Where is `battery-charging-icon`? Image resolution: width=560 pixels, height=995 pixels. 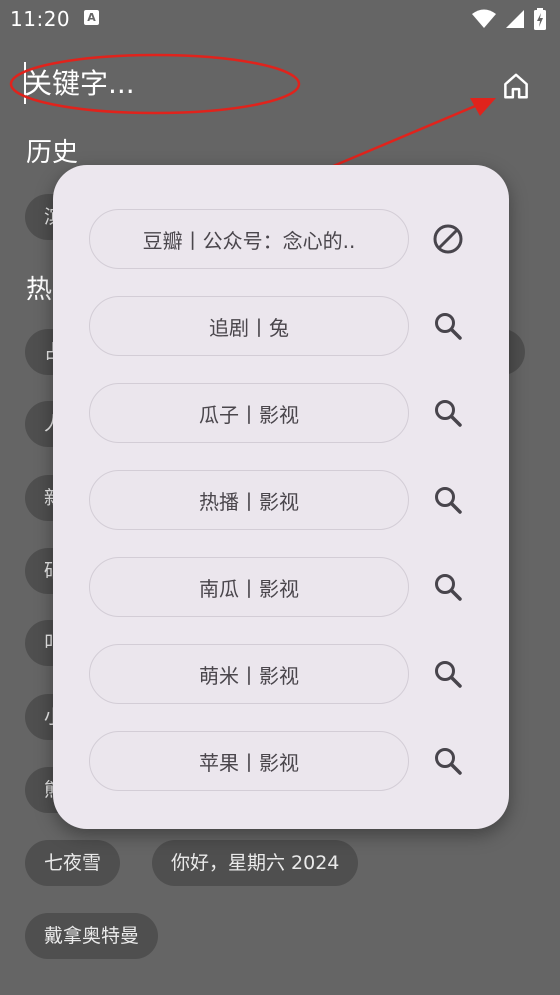 battery-charging-icon is located at coordinates (540, 19).